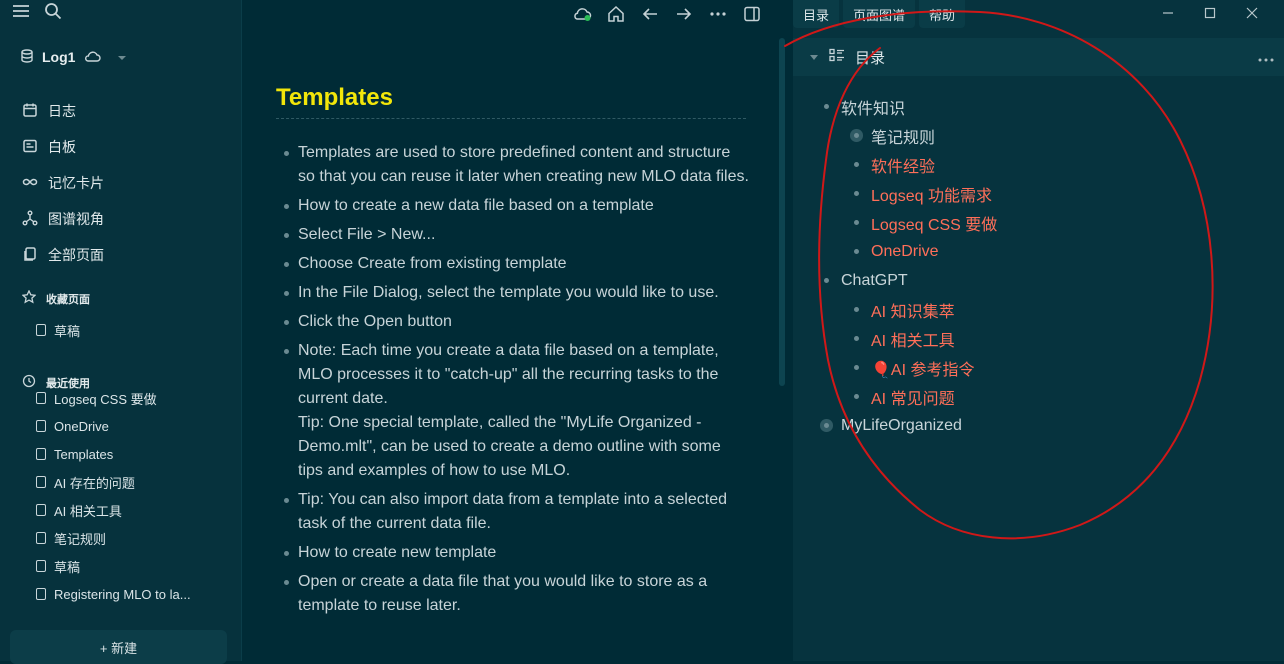 This screenshot has height=664, width=1284. What do you see at coordinates (1041, 251) in the screenshot?
I see `toc-item: OneDrive` at bounding box center [1041, 251].